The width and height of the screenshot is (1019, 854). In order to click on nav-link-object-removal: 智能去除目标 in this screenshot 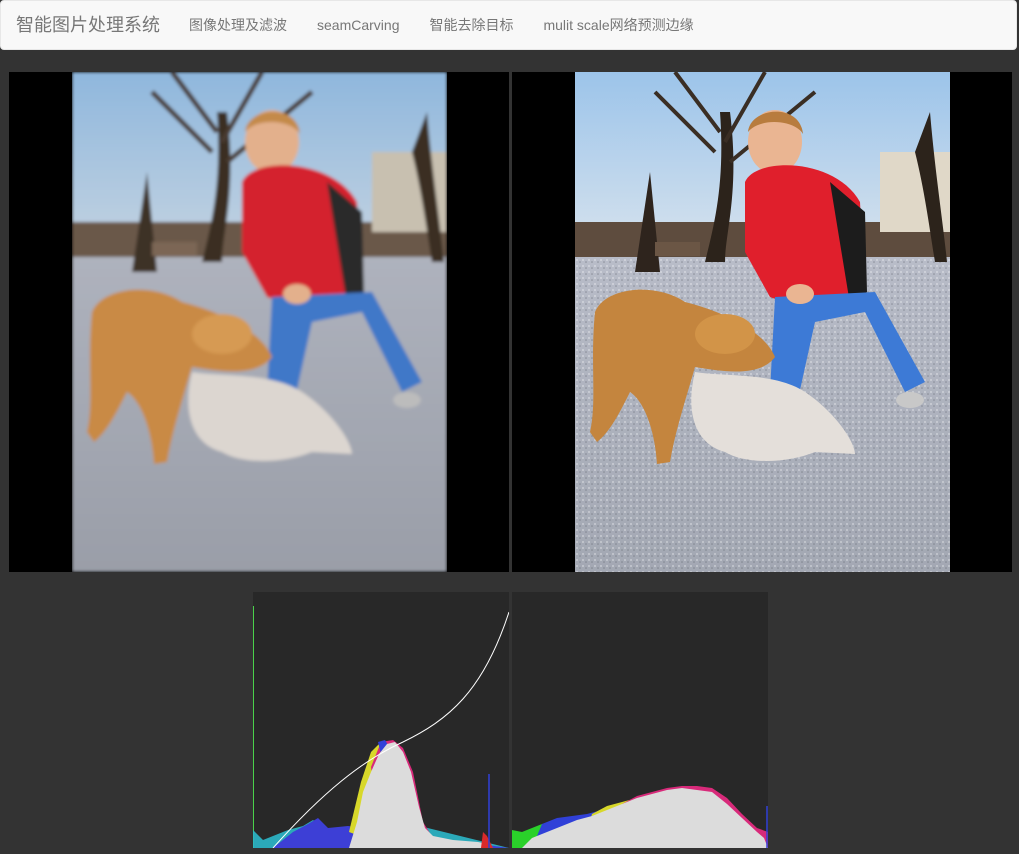, I will do `click(471, 25)`.